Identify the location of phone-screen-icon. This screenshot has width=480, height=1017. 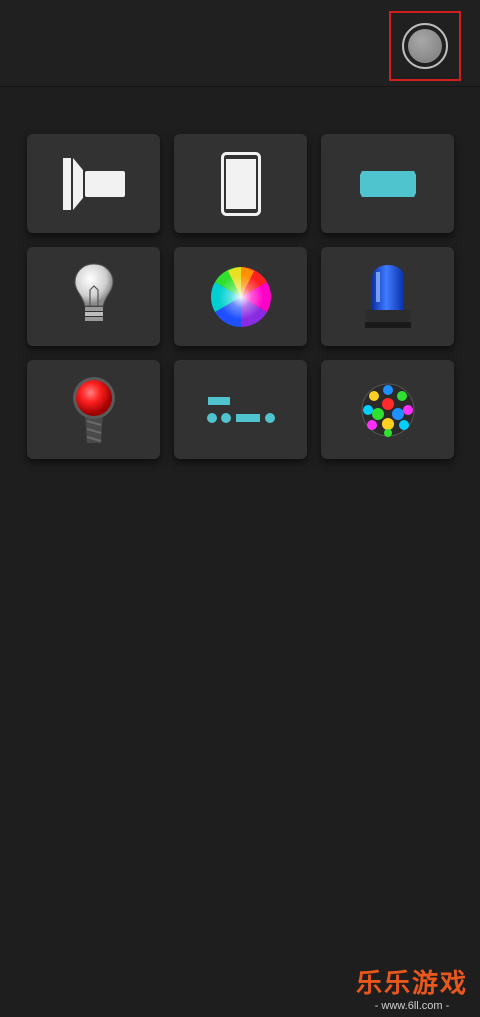
(240, 183).